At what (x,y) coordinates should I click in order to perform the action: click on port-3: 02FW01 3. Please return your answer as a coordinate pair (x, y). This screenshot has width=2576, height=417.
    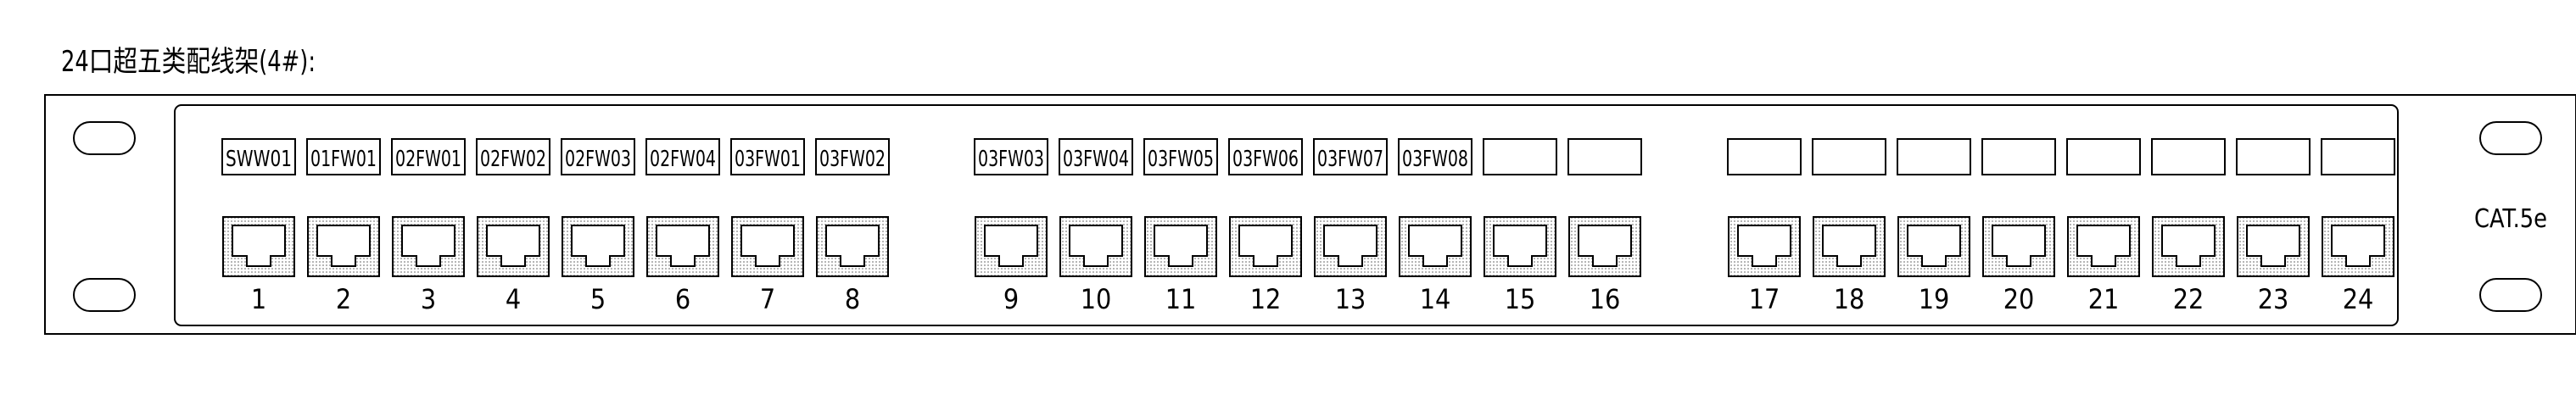
    Looking at the image, I should click on (428, 226).